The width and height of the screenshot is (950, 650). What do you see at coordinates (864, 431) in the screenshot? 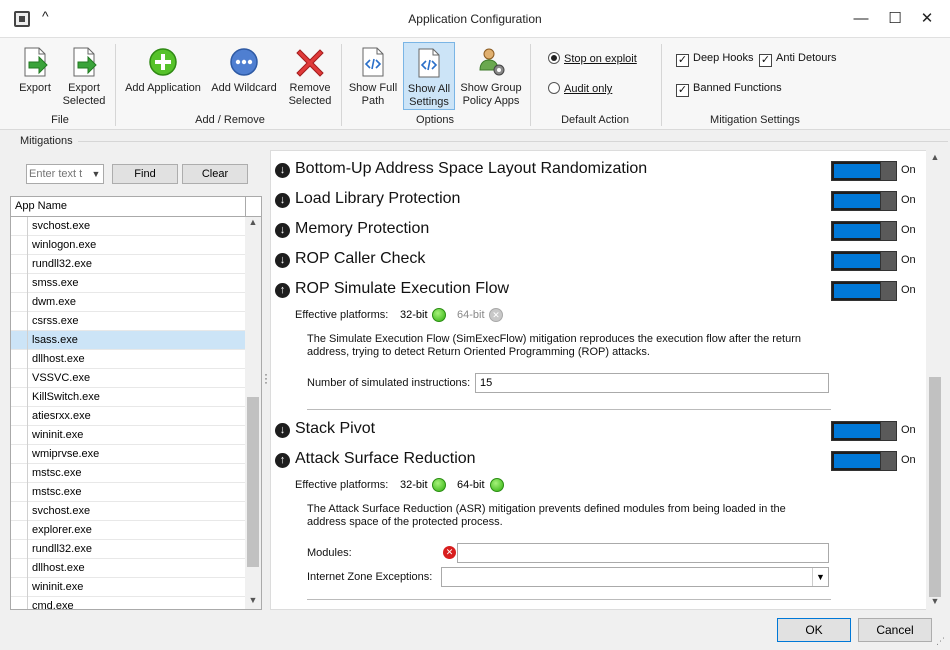
I see `stack-pivot-toggle` at bounding box center [864, 431].